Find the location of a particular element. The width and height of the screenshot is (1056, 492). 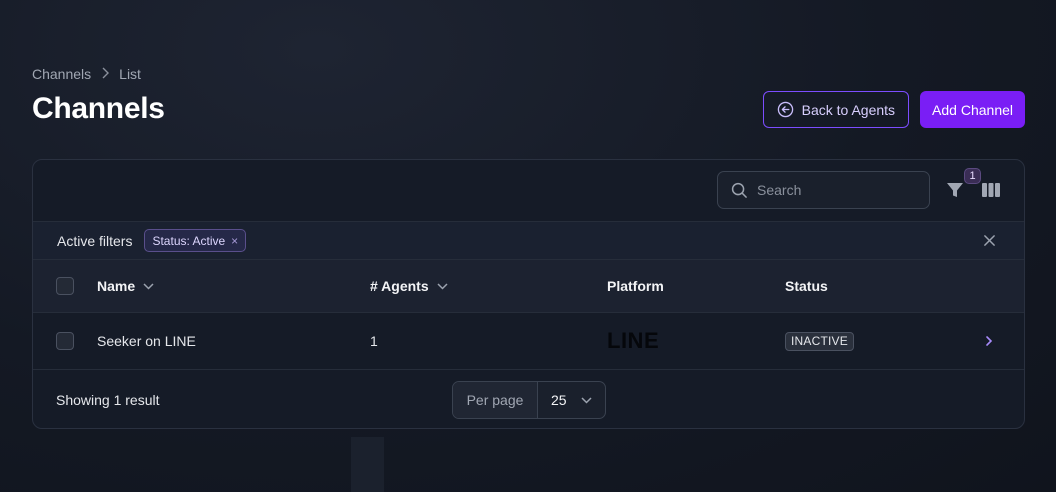

search-icon is located at coordinates (739, 190).